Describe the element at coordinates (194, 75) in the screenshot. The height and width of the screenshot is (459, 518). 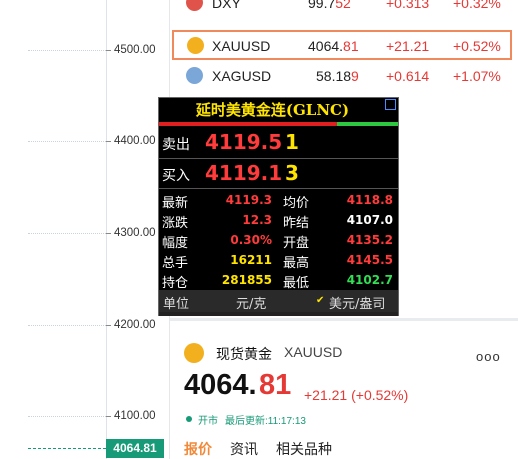
I see `silver-icon` at that location.